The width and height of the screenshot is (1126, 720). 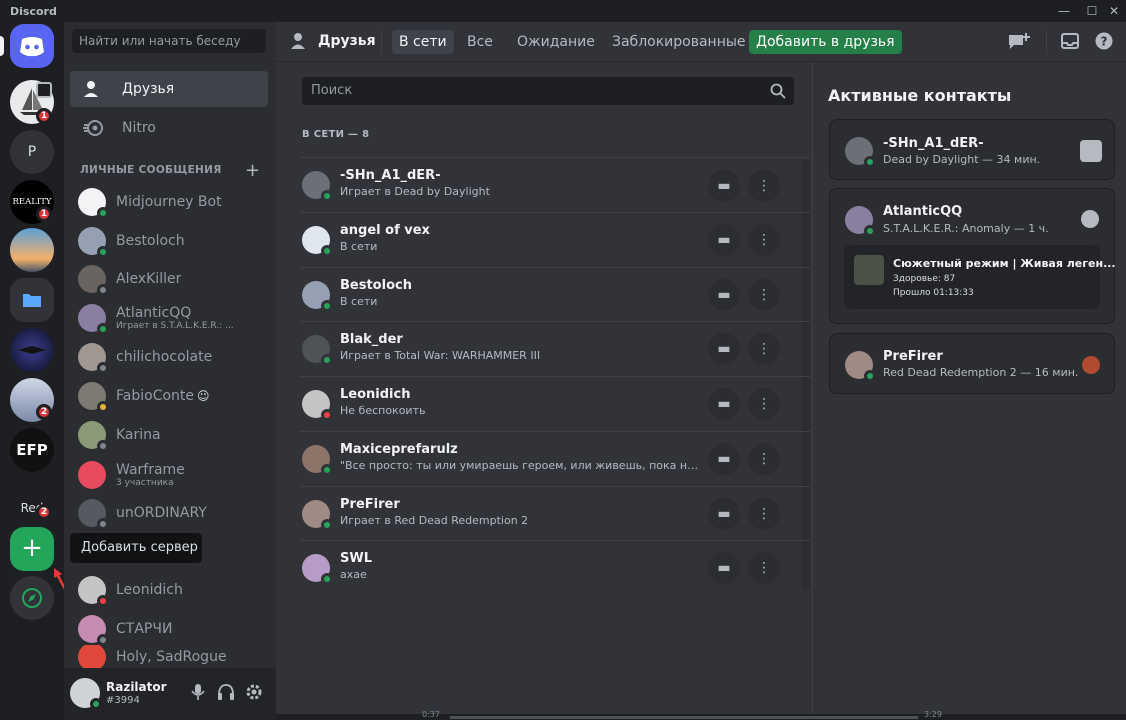 What do you see at coordinates (555, 567) in the screenshot?
I see `friend-row: SWL axae ▬ ⋮` at bounding box center [555, 567].